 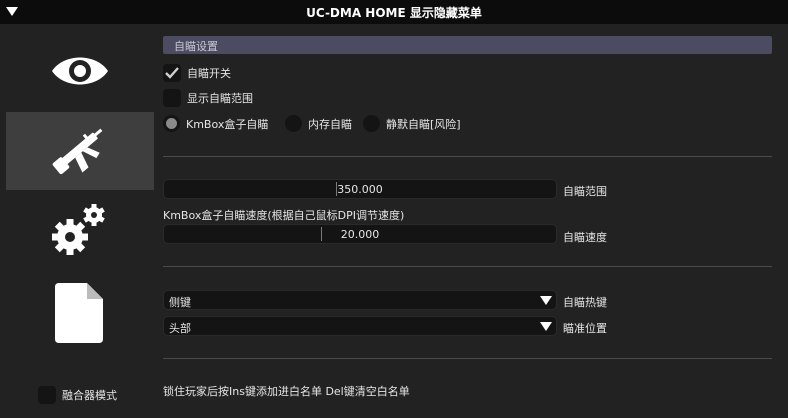 I want to click on document-icon, so click(x=79, y=313).